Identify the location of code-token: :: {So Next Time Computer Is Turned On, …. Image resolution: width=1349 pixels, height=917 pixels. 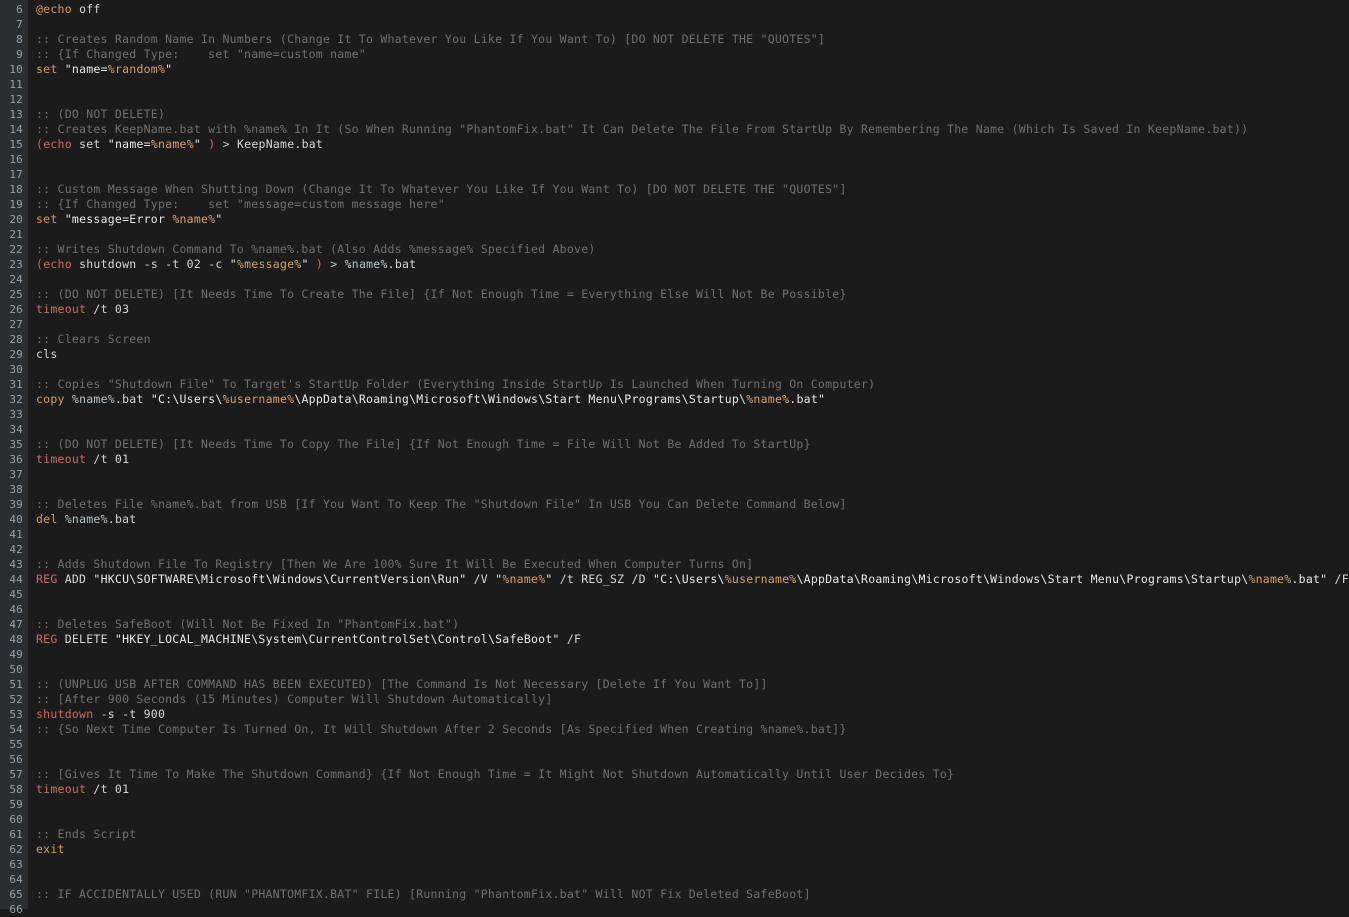
(441, 729).